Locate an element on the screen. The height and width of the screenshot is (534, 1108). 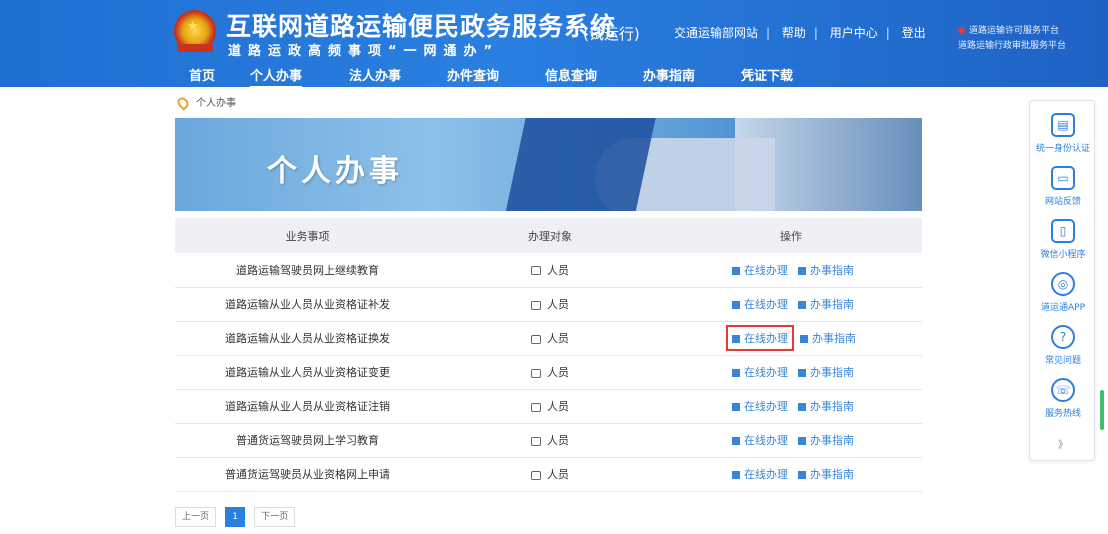
trial-label: (试运行) is located at coordinates (611, 34).